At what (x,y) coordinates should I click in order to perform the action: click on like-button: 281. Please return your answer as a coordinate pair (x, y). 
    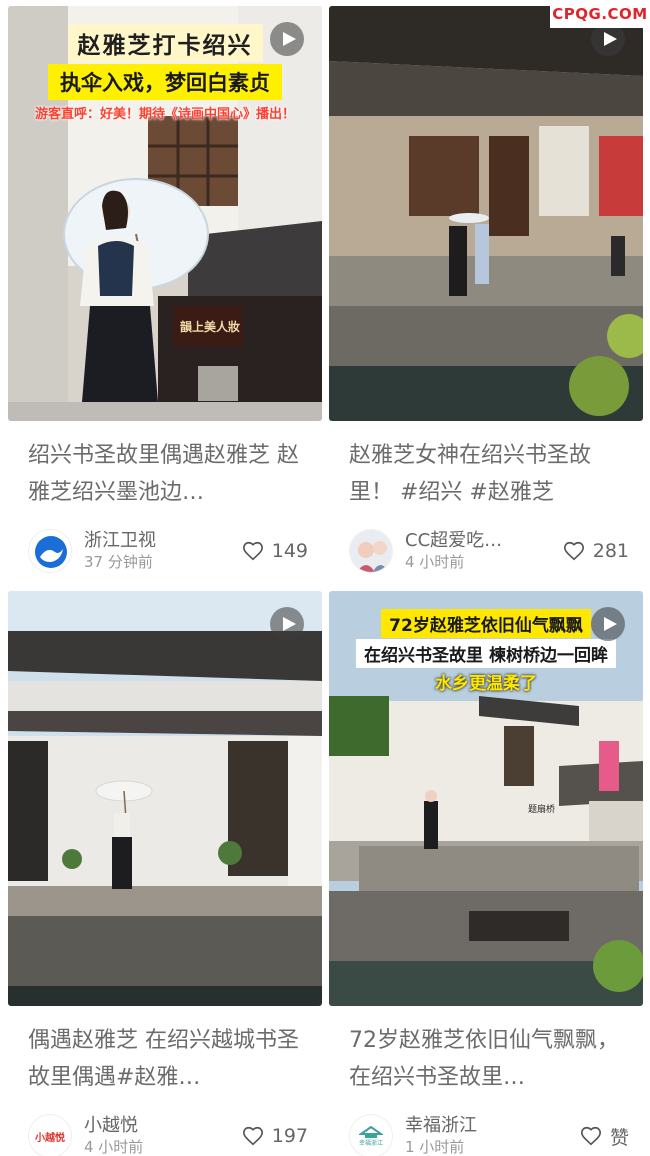
    Looking at the image, I should click on (596, 551).